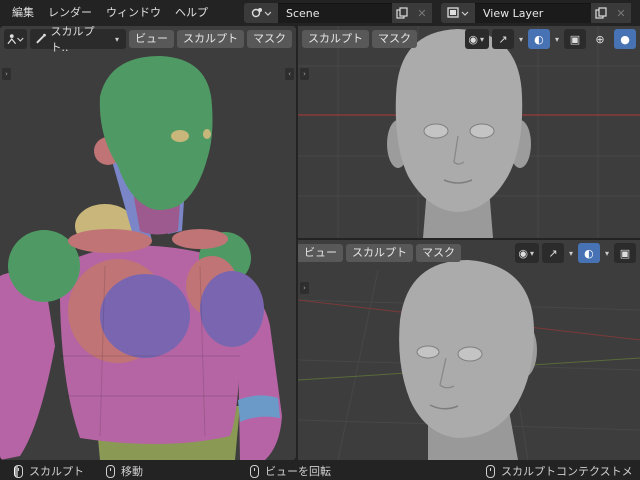 Image resolution: width=640 pixels, height=480 pixels. I want to click on top-bar: 編集 レンダー ウィンドウ ヘルプ Scene ✕ View Layer ✕, so click(320, 13).